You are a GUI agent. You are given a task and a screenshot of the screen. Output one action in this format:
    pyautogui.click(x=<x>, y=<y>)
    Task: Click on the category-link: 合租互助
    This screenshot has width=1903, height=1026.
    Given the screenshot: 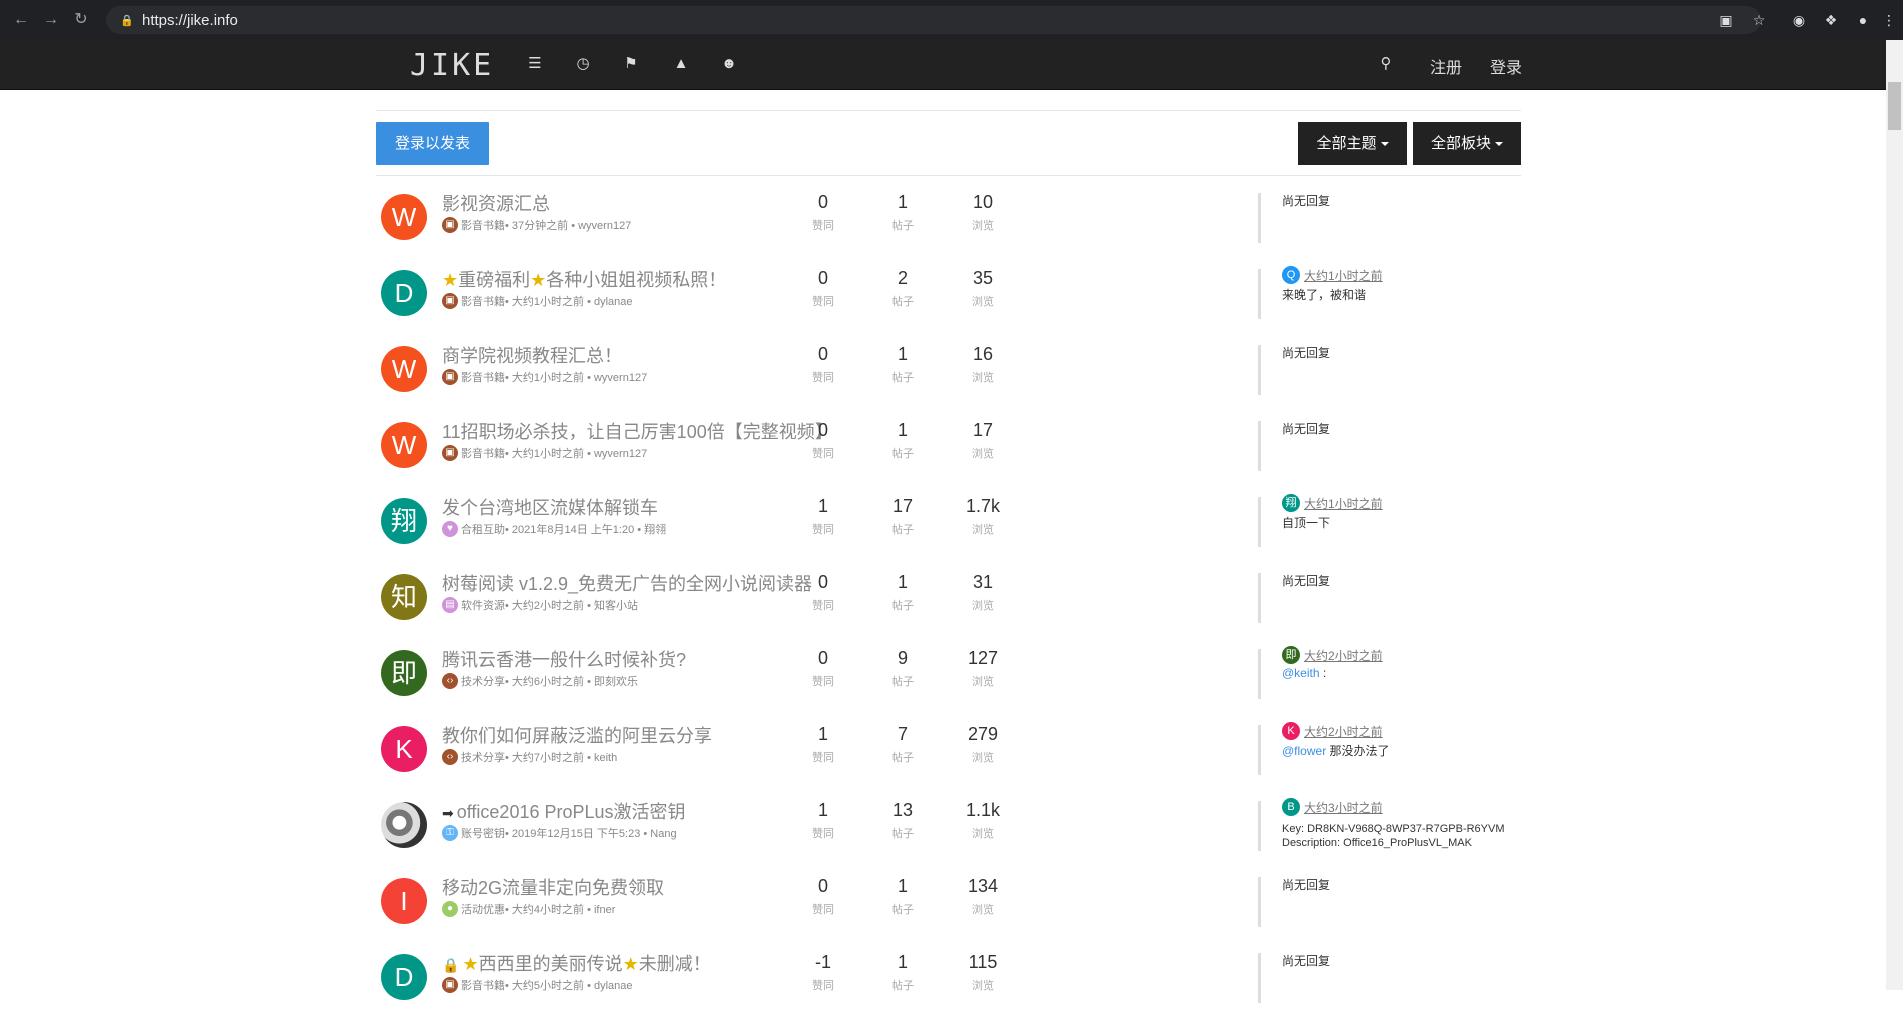 What is the action you would take?
    pyautogui.click(x=483, y=529)
    